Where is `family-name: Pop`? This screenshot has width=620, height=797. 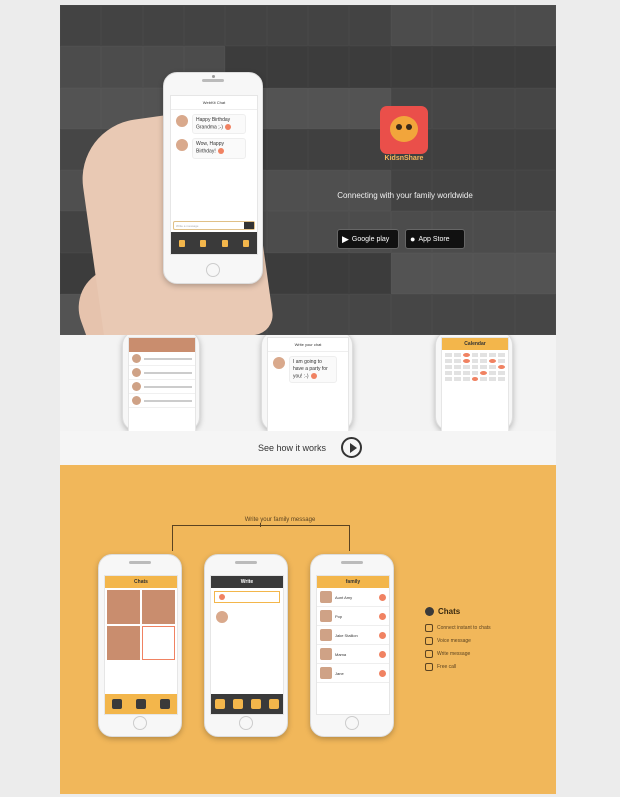
family-name: Pop is located at coordinates (339, 616).